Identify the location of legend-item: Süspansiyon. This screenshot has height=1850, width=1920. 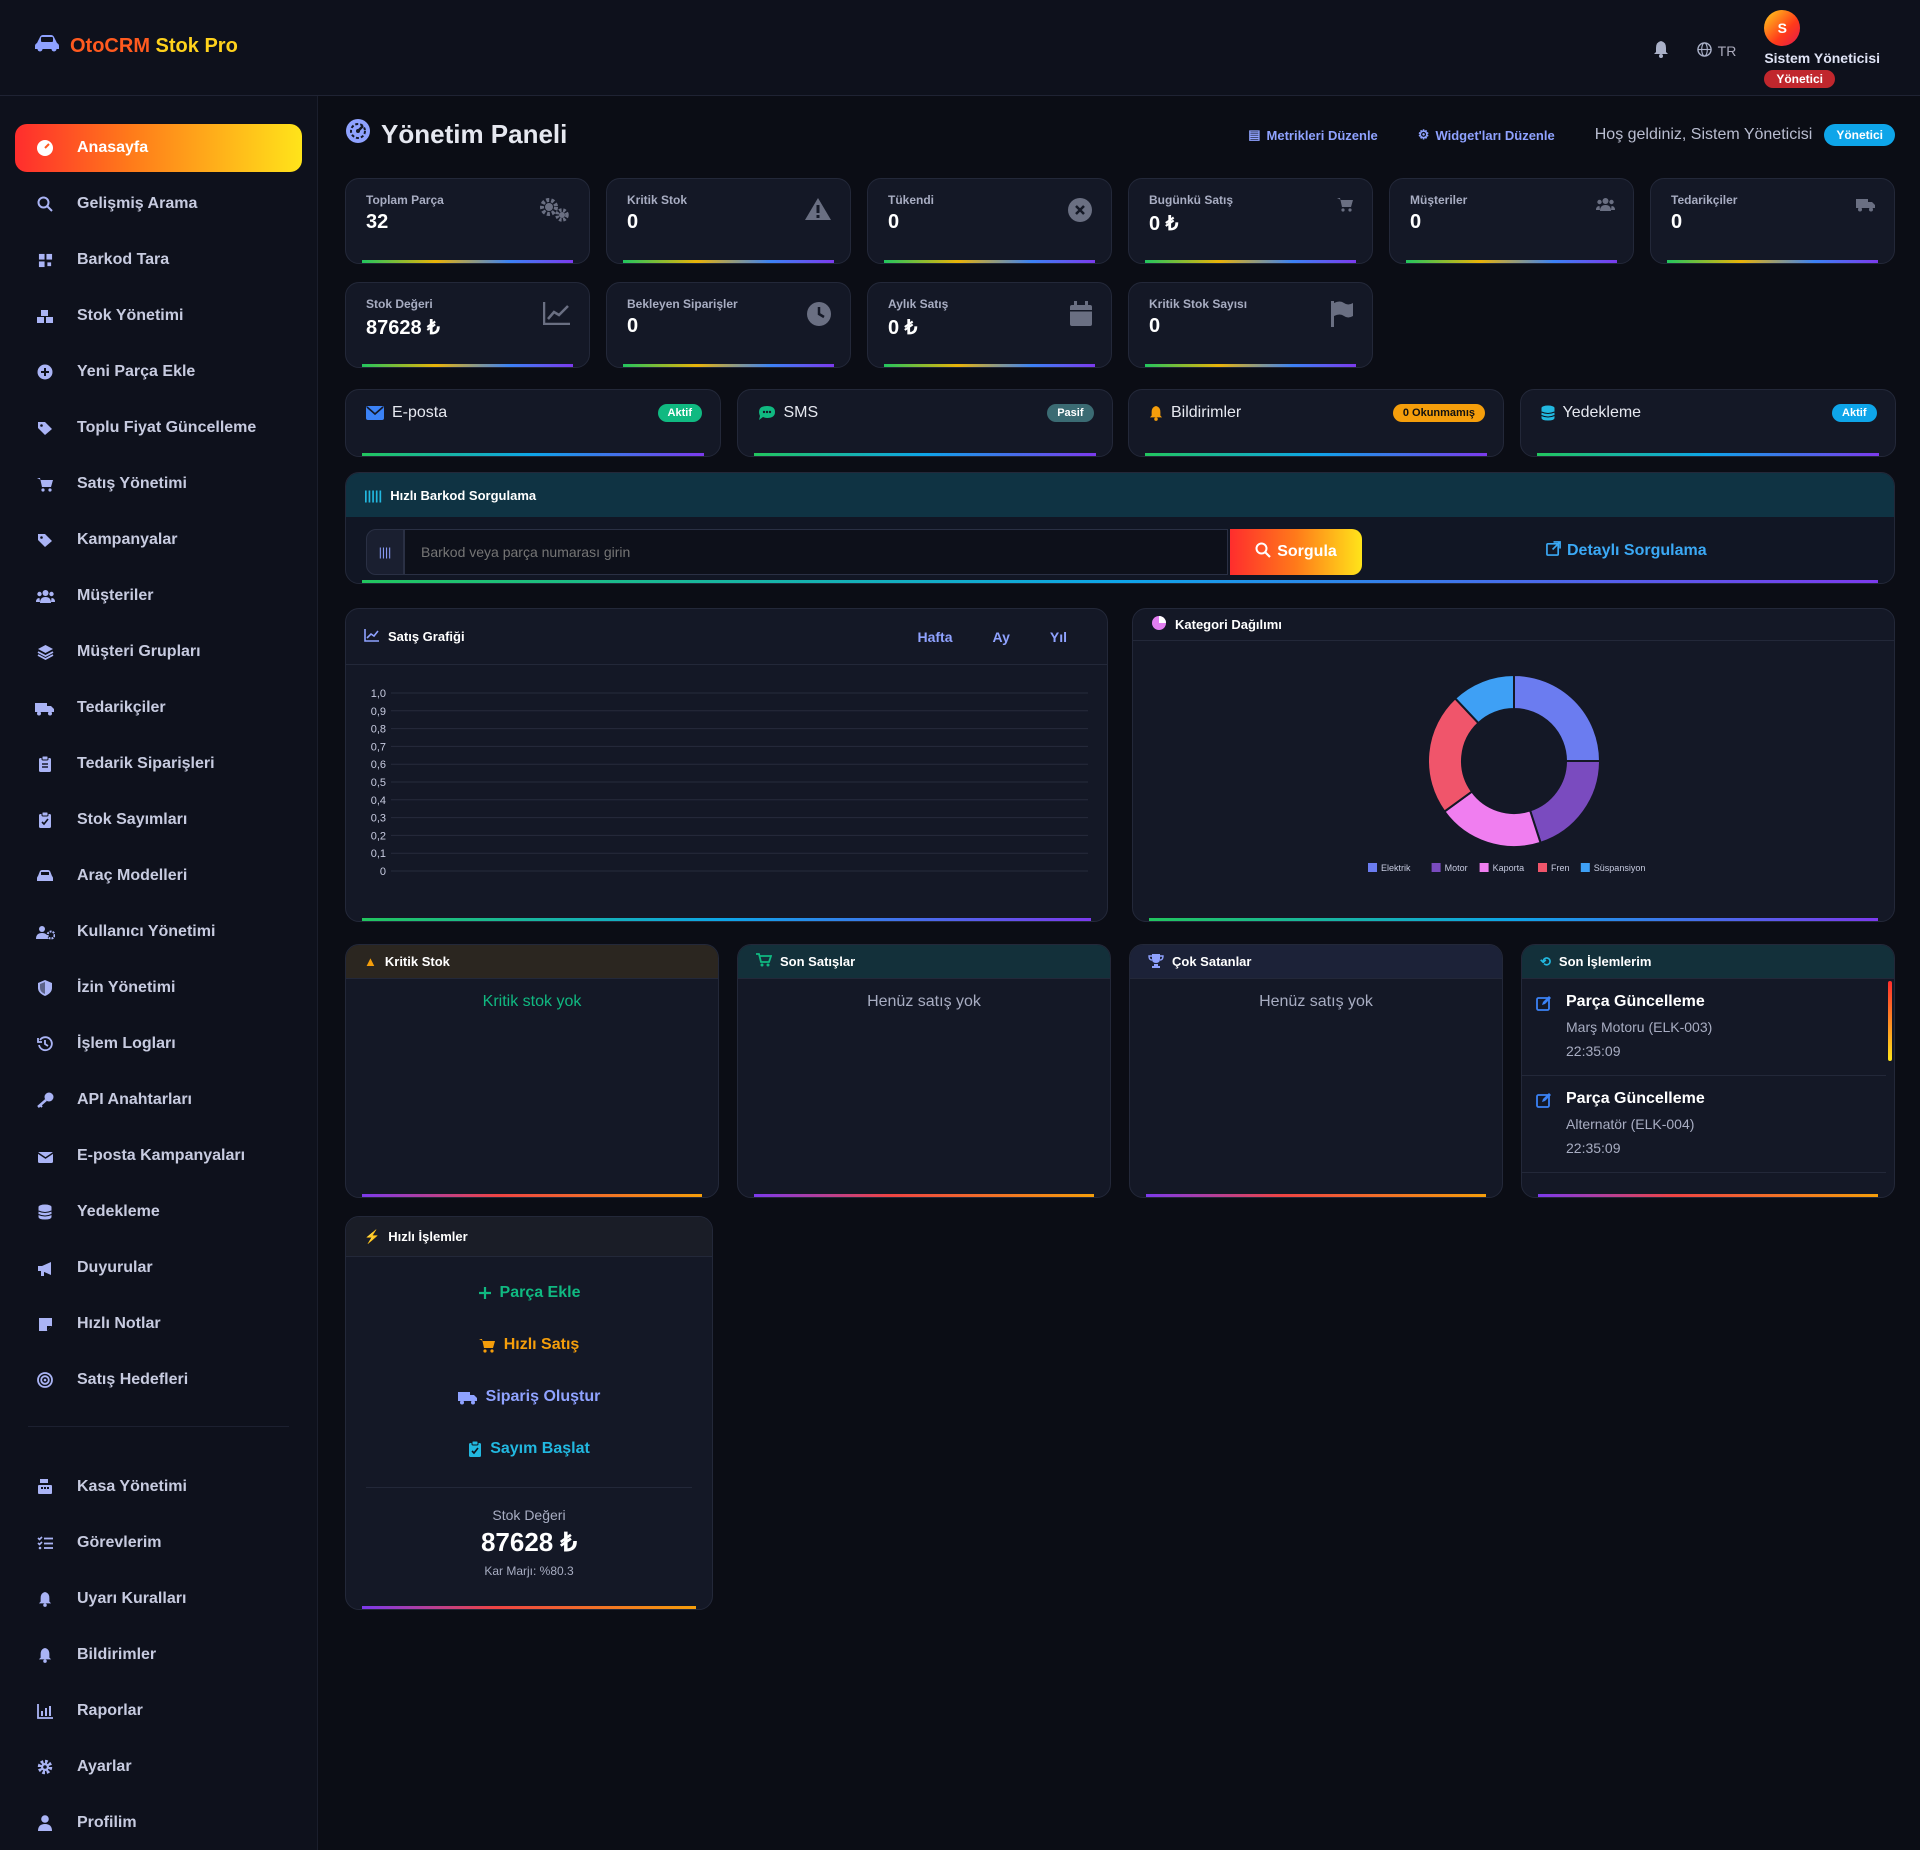
(1613, 868).